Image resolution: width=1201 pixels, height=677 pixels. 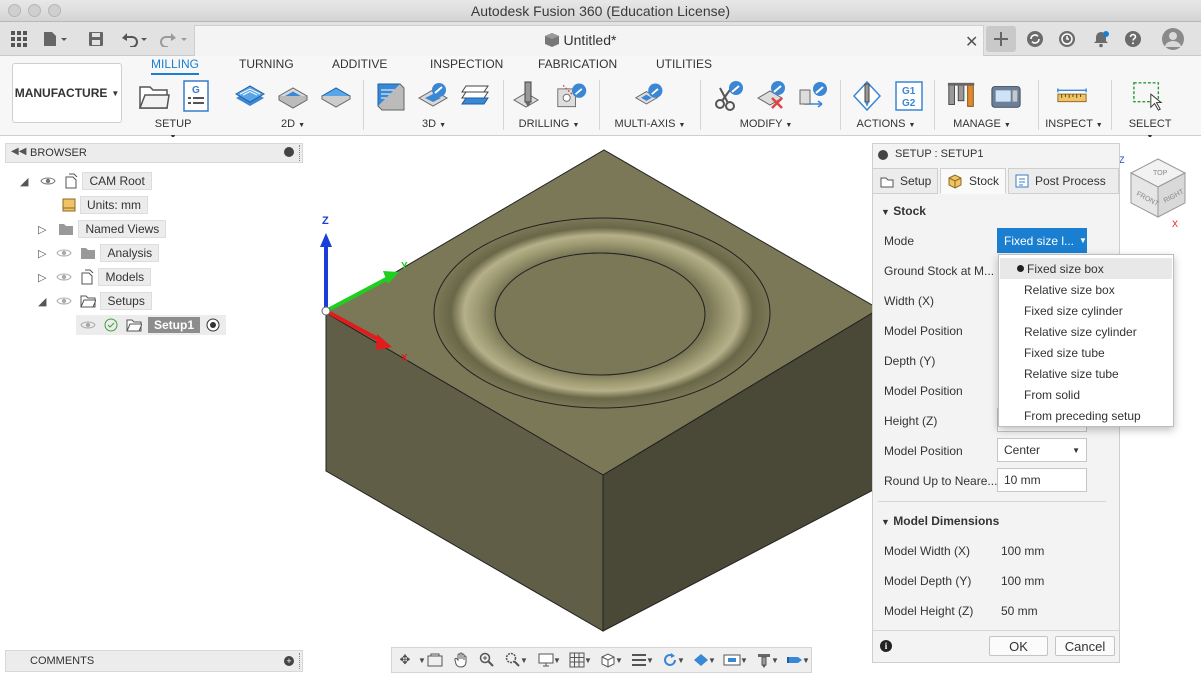 I want to click on dropdown-option: From solid, so click(x=1086, y=394).